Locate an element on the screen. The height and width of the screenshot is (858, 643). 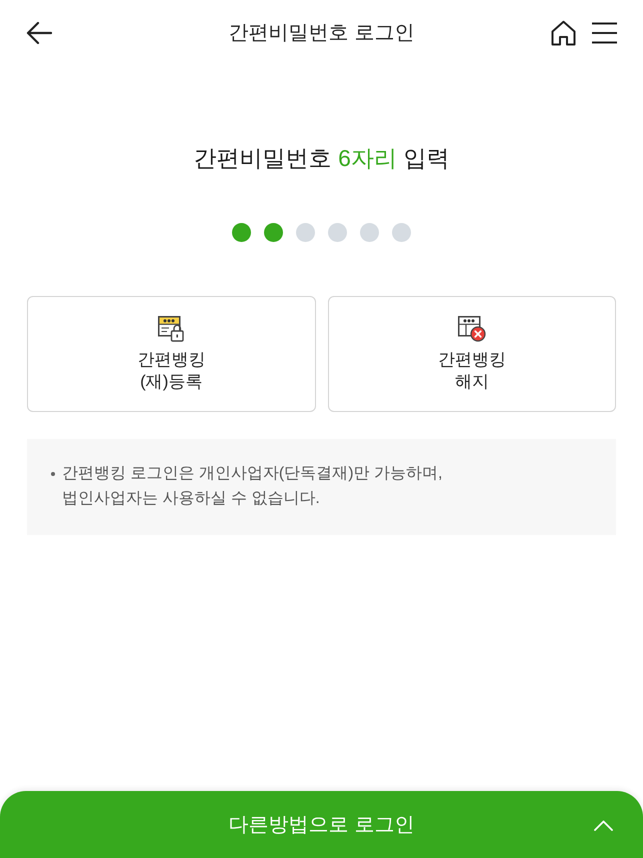
home-icon is located at coordinates (563, 33).